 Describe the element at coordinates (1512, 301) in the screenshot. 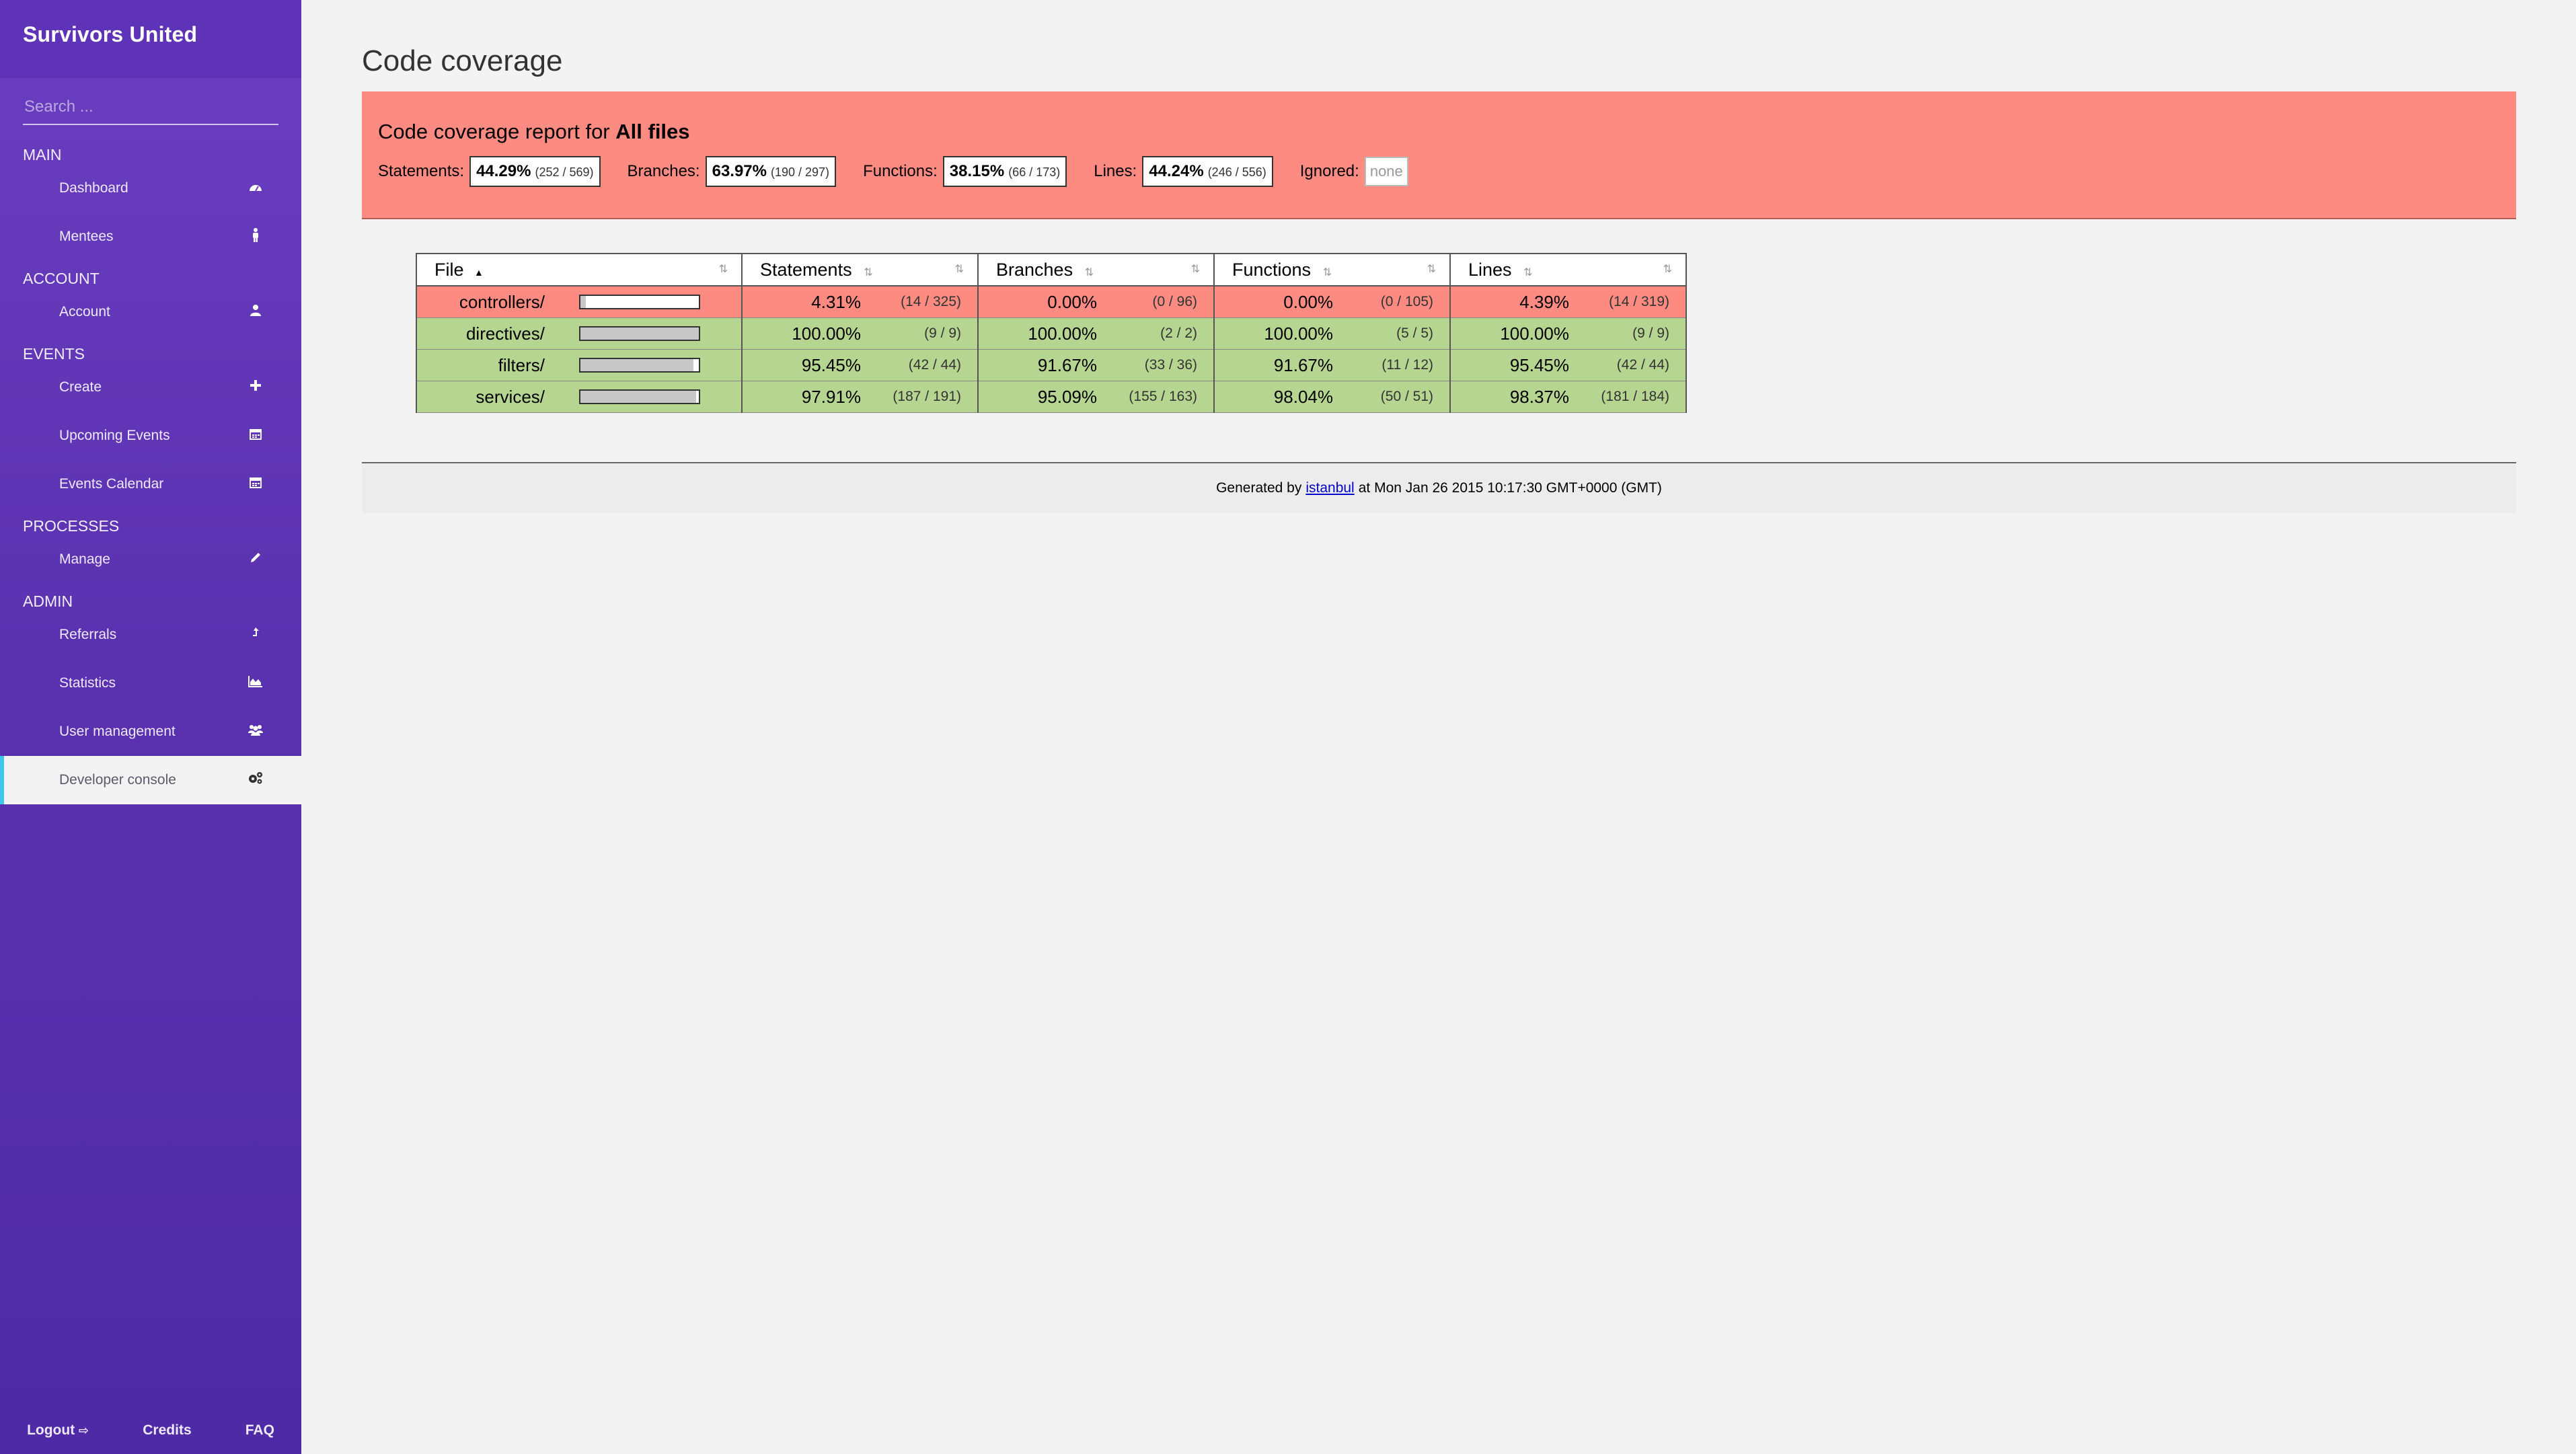

I see `lines-pct: 4.39%` at that location.